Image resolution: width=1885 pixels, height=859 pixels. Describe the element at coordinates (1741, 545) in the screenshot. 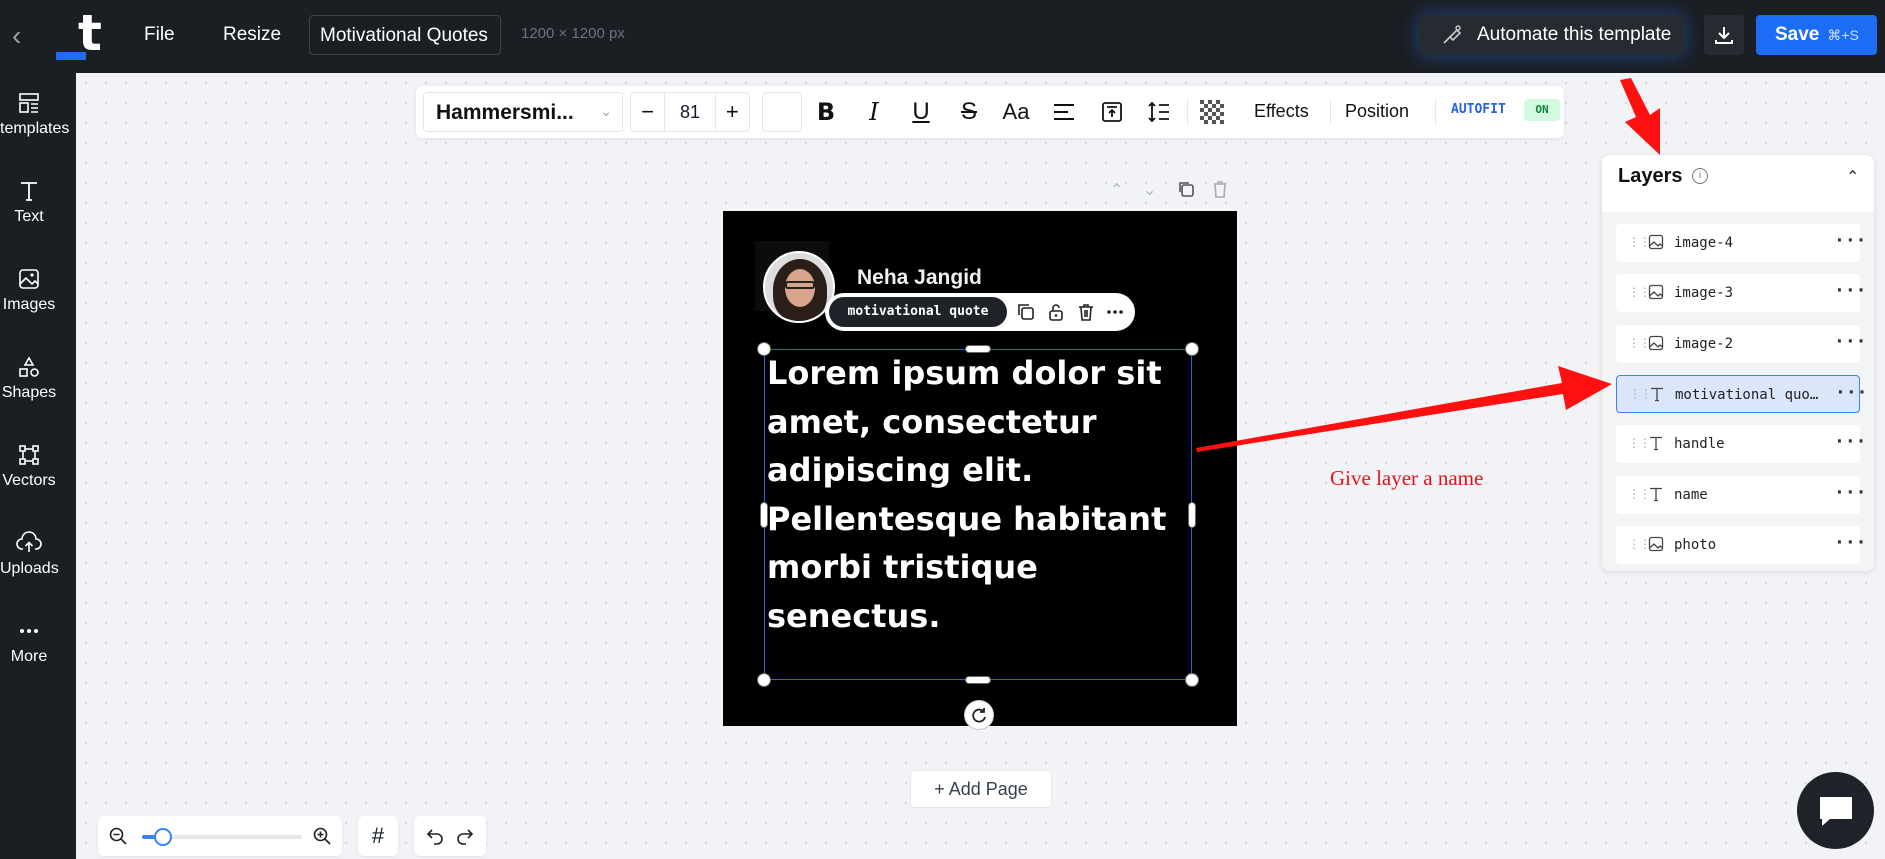

I see `layer-row-photo: ⋮⋮ photo ···` at that location.